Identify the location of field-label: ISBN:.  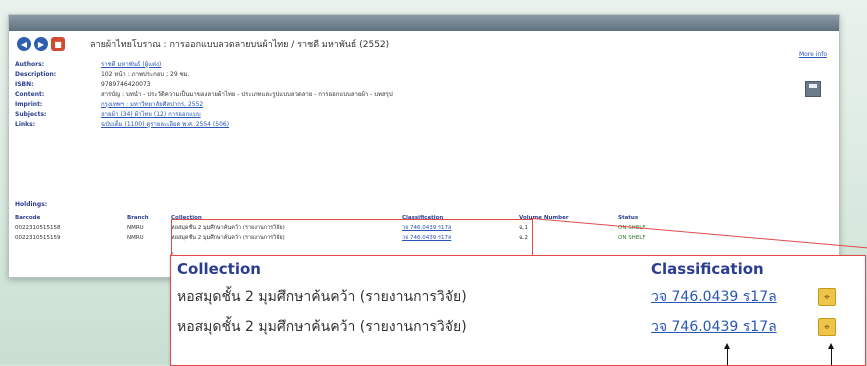
(24, 84).